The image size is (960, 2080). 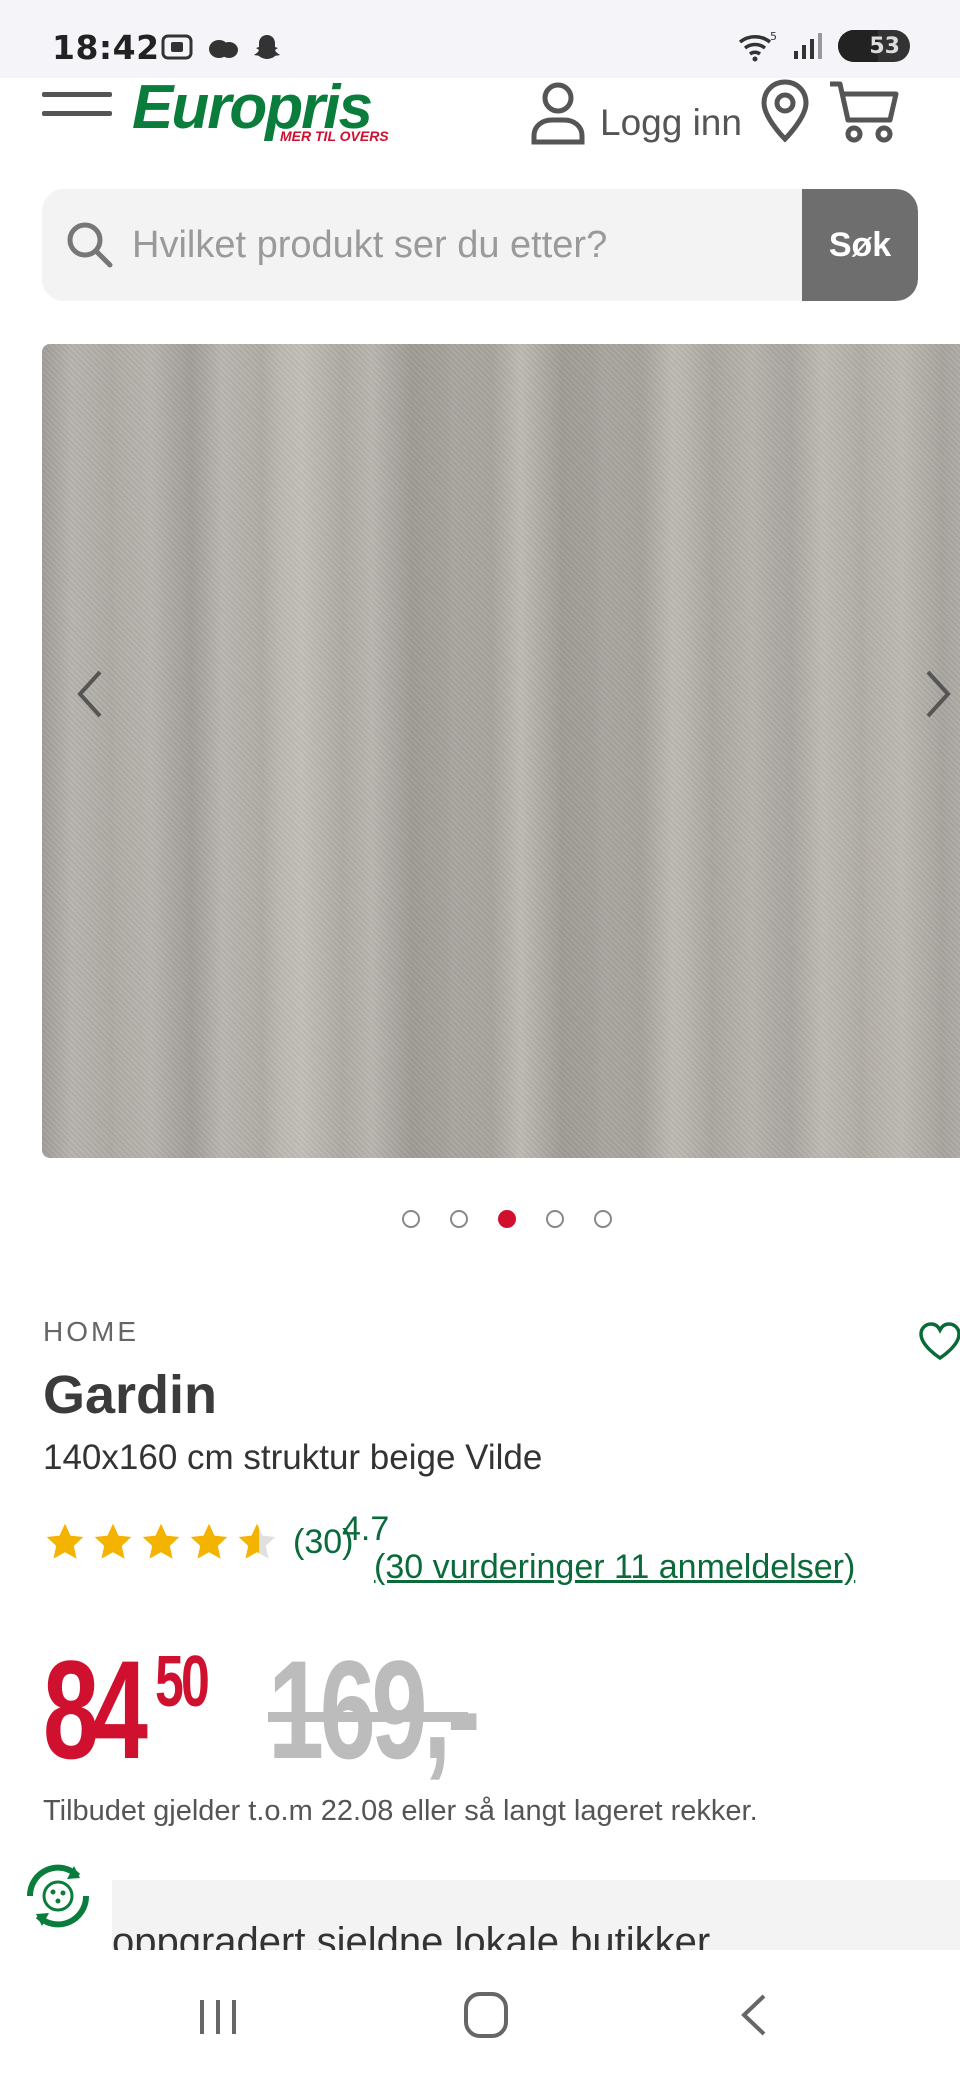 I want to click on search-input, so click(x=482, y=245).